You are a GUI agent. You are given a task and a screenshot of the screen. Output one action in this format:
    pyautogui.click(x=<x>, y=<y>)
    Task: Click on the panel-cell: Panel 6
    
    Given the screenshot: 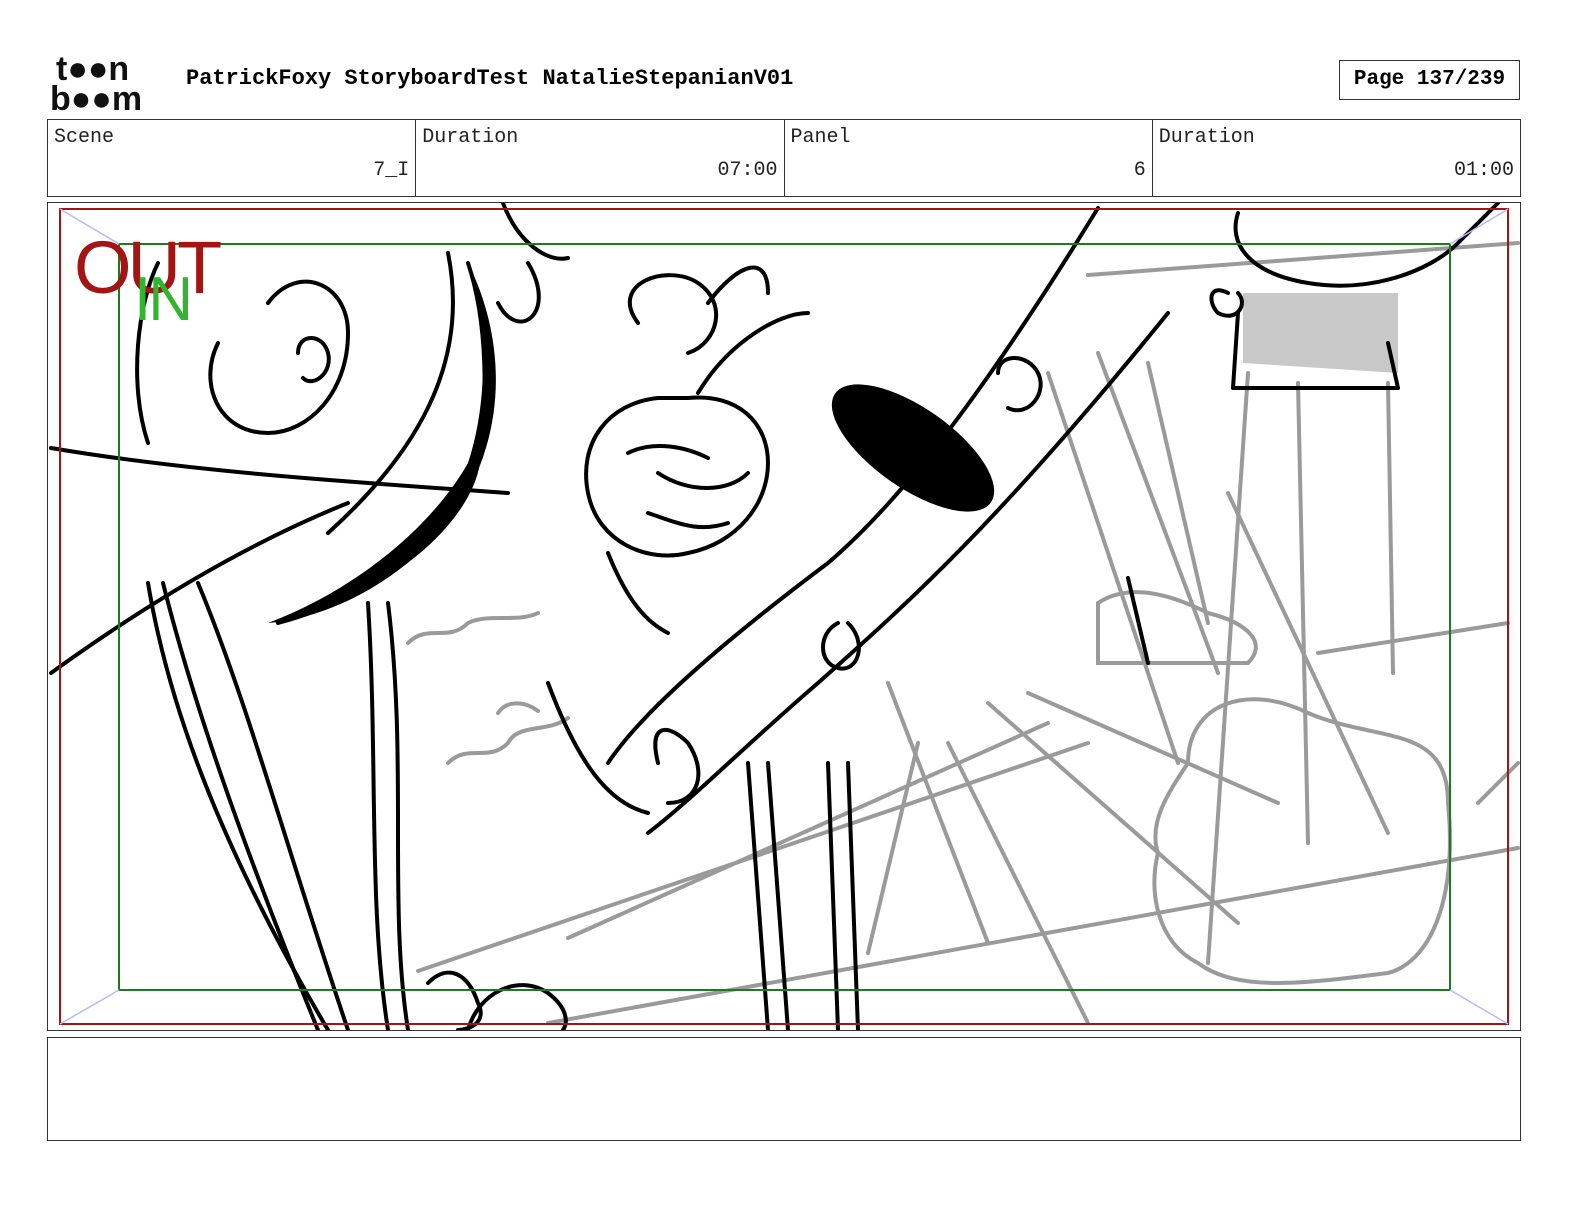 What is the action you would take?
    pyautogui.click(x=967, y=158)
    